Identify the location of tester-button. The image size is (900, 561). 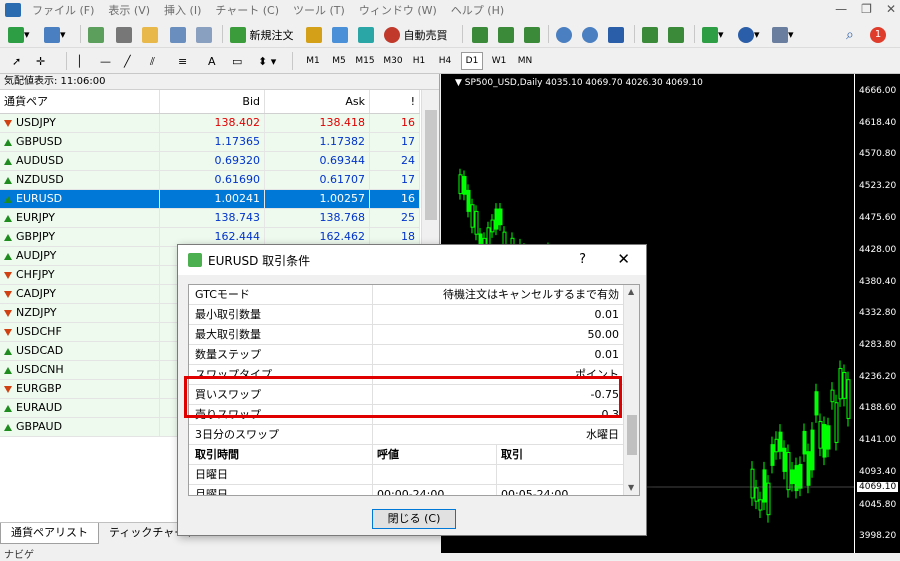
(204, 34).